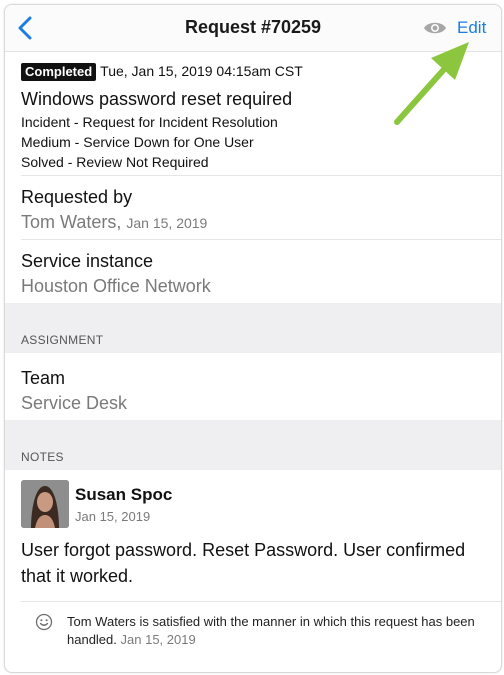 This screenshot has height=675, width=504. What do you see at coordinates (44, 622) in the screenshot?
I see `smiley-icon` at bounding box center [44, 622].